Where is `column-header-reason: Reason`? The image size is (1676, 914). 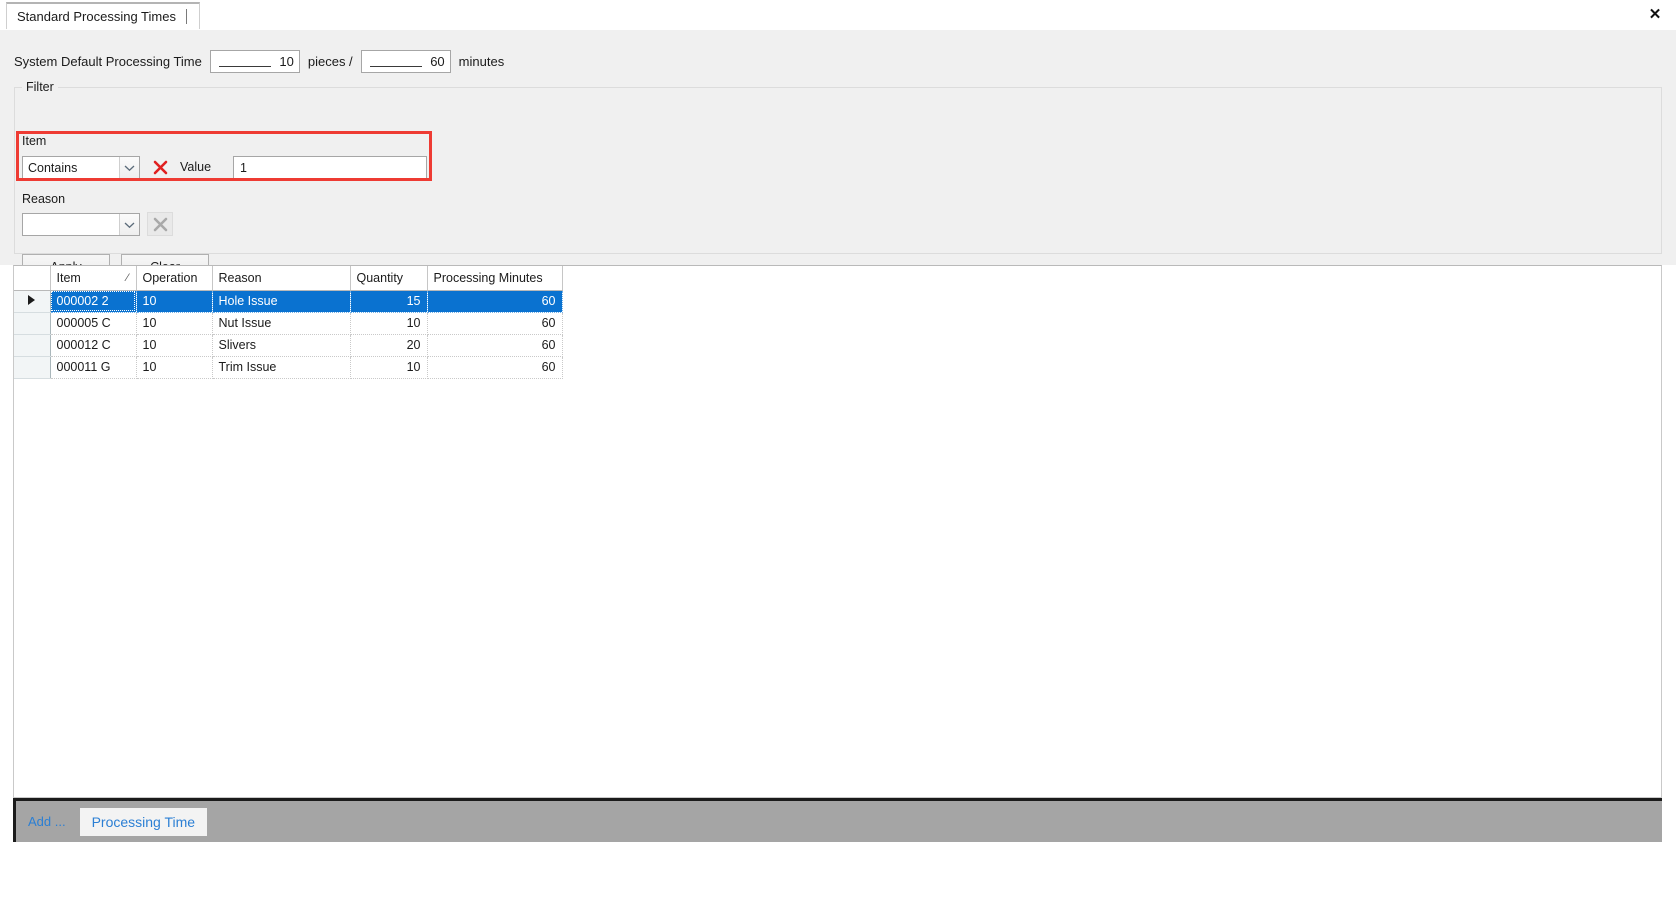
column-header-reason: Reason is located at coordinates (281, 278).